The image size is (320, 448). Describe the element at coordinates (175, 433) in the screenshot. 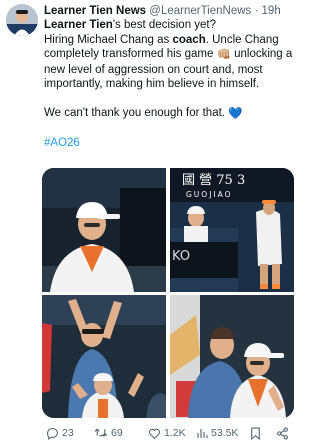

I see `like-count: 1.2K` at that location.